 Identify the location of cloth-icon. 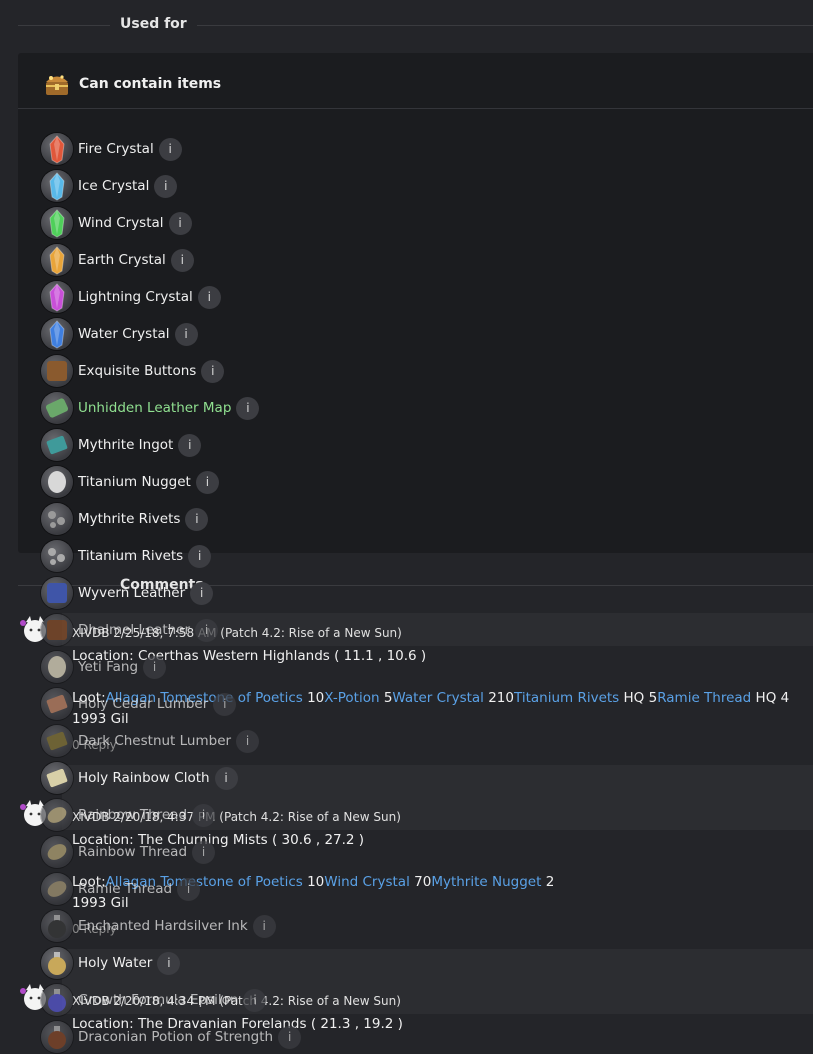
(57, 778).